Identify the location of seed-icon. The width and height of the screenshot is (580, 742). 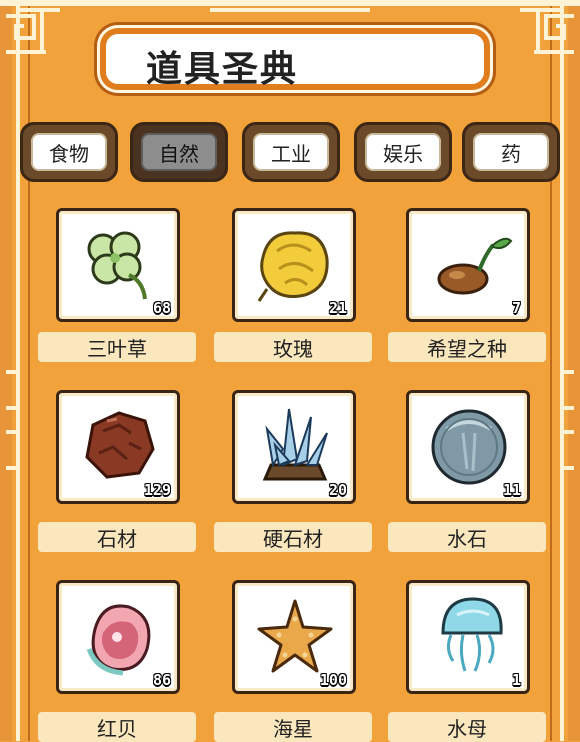
(475, 266).